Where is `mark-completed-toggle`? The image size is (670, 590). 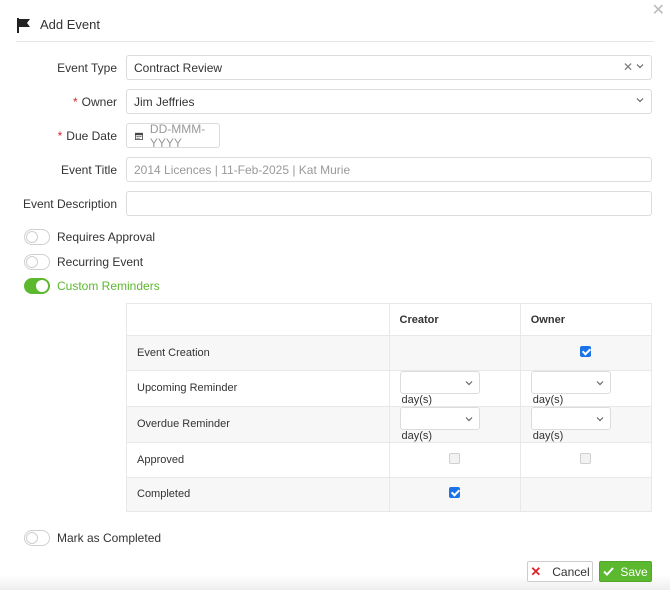 mark-completed-toggle is located at coordinates (37, 538).